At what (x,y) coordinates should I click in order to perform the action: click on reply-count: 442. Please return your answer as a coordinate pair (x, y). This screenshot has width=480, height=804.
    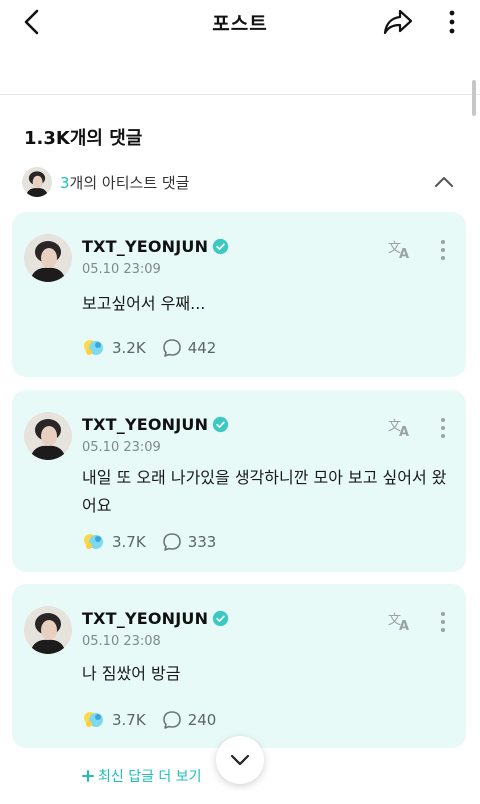
    Looking at the image, I should click on (202, 348).